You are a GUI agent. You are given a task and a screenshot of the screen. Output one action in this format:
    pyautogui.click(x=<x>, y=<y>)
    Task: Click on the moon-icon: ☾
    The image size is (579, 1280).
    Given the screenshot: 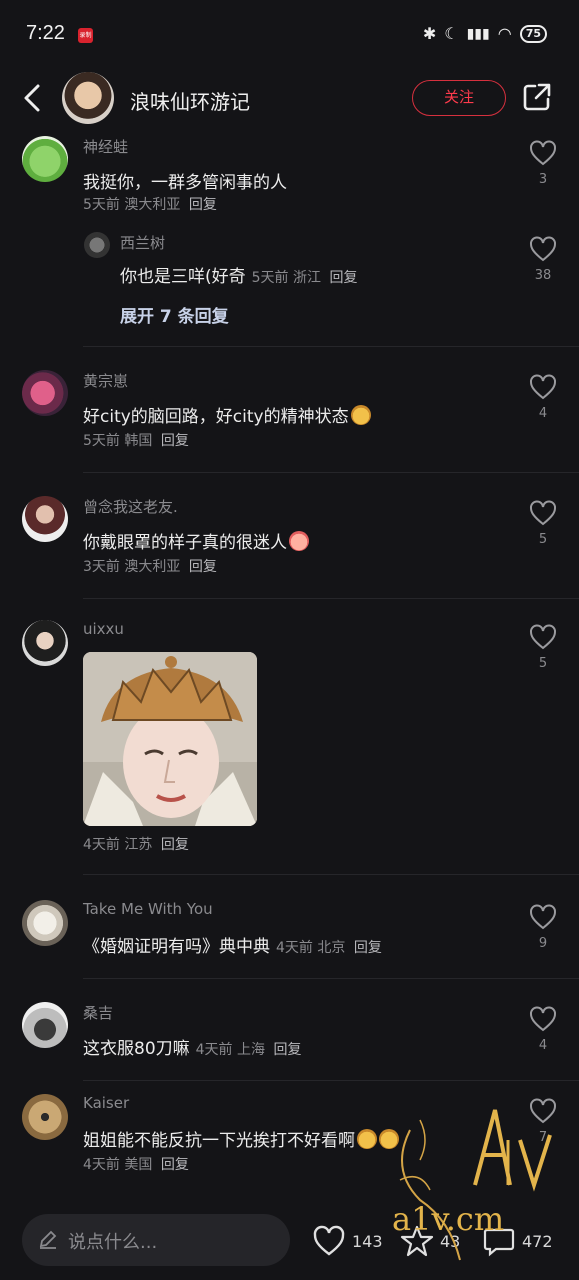 What is the action you would take?
    pyautogui.click(x=451, y=33)
    